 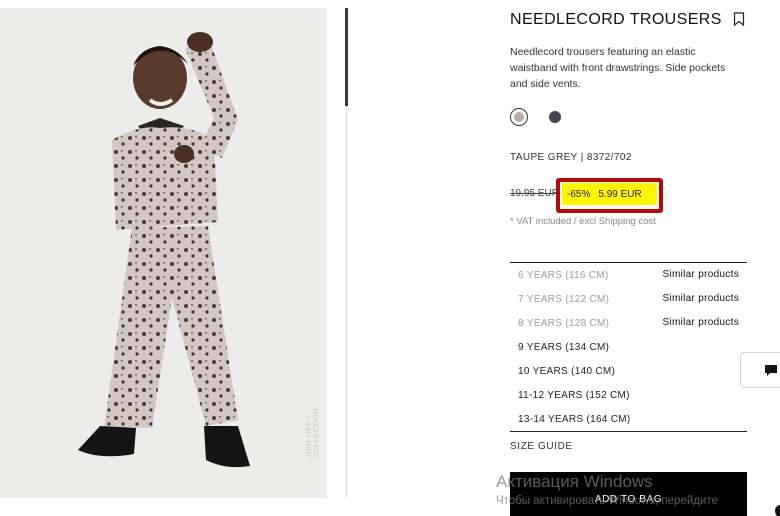 What do you see at coordinates (760, 370) in the screenshot?
I see `chat-button` at bounding box center [760, 370].